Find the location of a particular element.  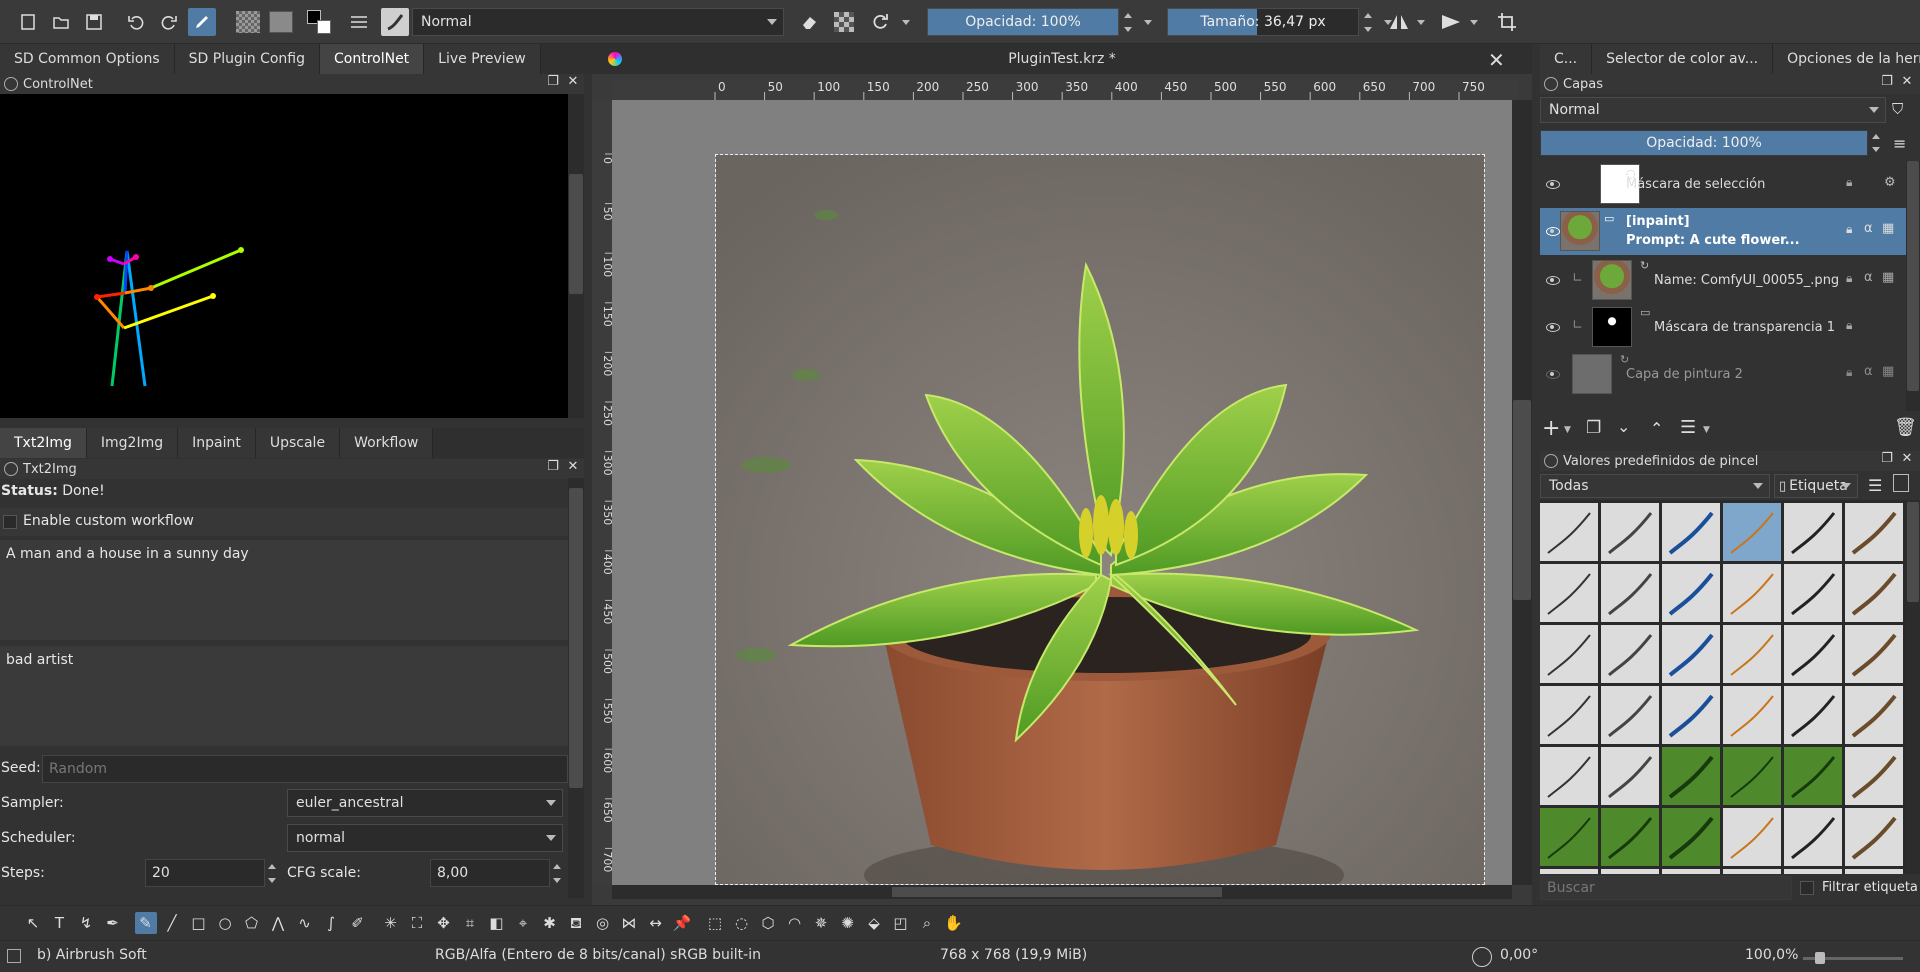

gradient-tool-icon: ◧ is located at coordinates (497, 923).